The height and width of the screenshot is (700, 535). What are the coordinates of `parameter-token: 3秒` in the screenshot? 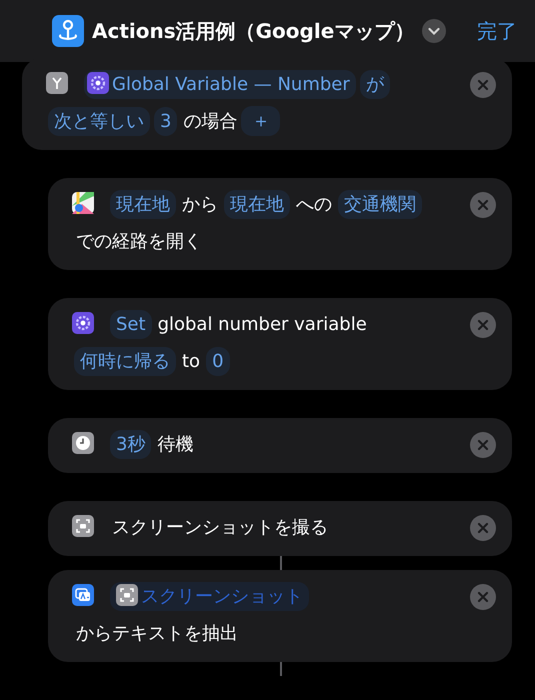 It's located at (131, 444).